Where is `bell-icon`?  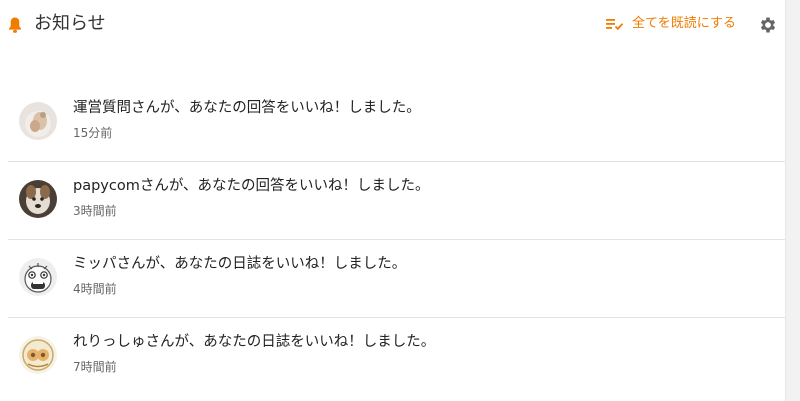 bell-icon is located at coordinates (15, 25).